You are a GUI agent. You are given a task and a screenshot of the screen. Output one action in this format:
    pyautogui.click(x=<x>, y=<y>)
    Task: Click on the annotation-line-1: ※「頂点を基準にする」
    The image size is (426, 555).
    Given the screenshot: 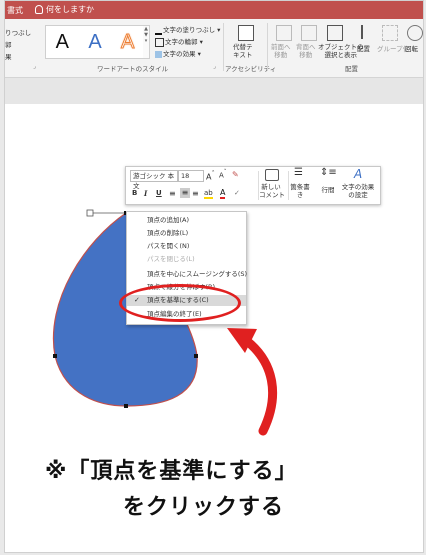 What is the action you would take?
    pyautogui.click(x=171, y=471)
    